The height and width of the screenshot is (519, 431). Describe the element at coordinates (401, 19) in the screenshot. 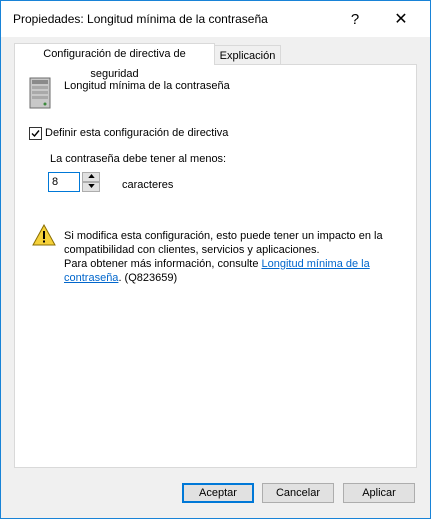

I see `close-button: ✕` at that location.